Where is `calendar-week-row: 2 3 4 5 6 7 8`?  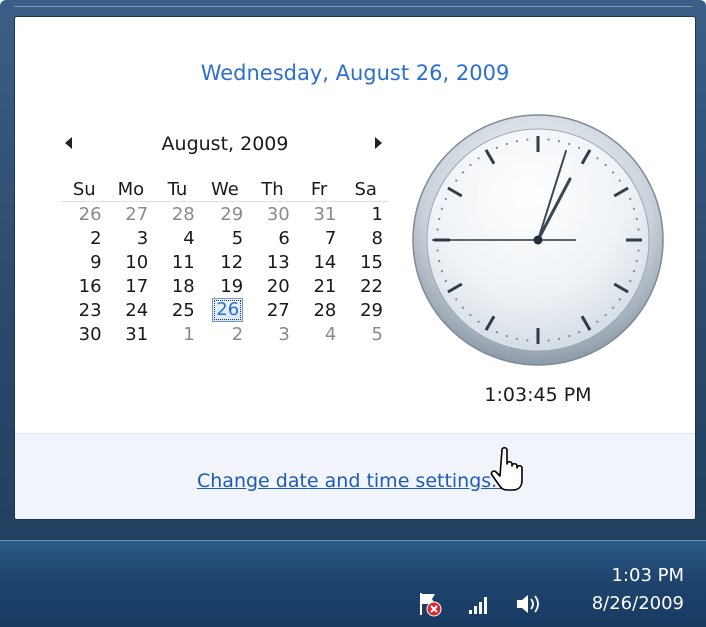
calendar-week-row: 2 3 4 5 6 7 8 is located at coordinates (225, 238).